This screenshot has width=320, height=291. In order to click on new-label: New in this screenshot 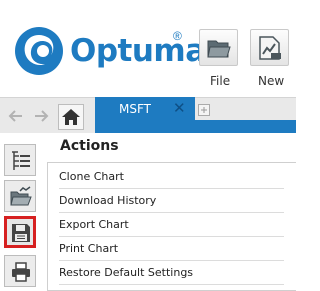, I will do `click(271, 81)`.